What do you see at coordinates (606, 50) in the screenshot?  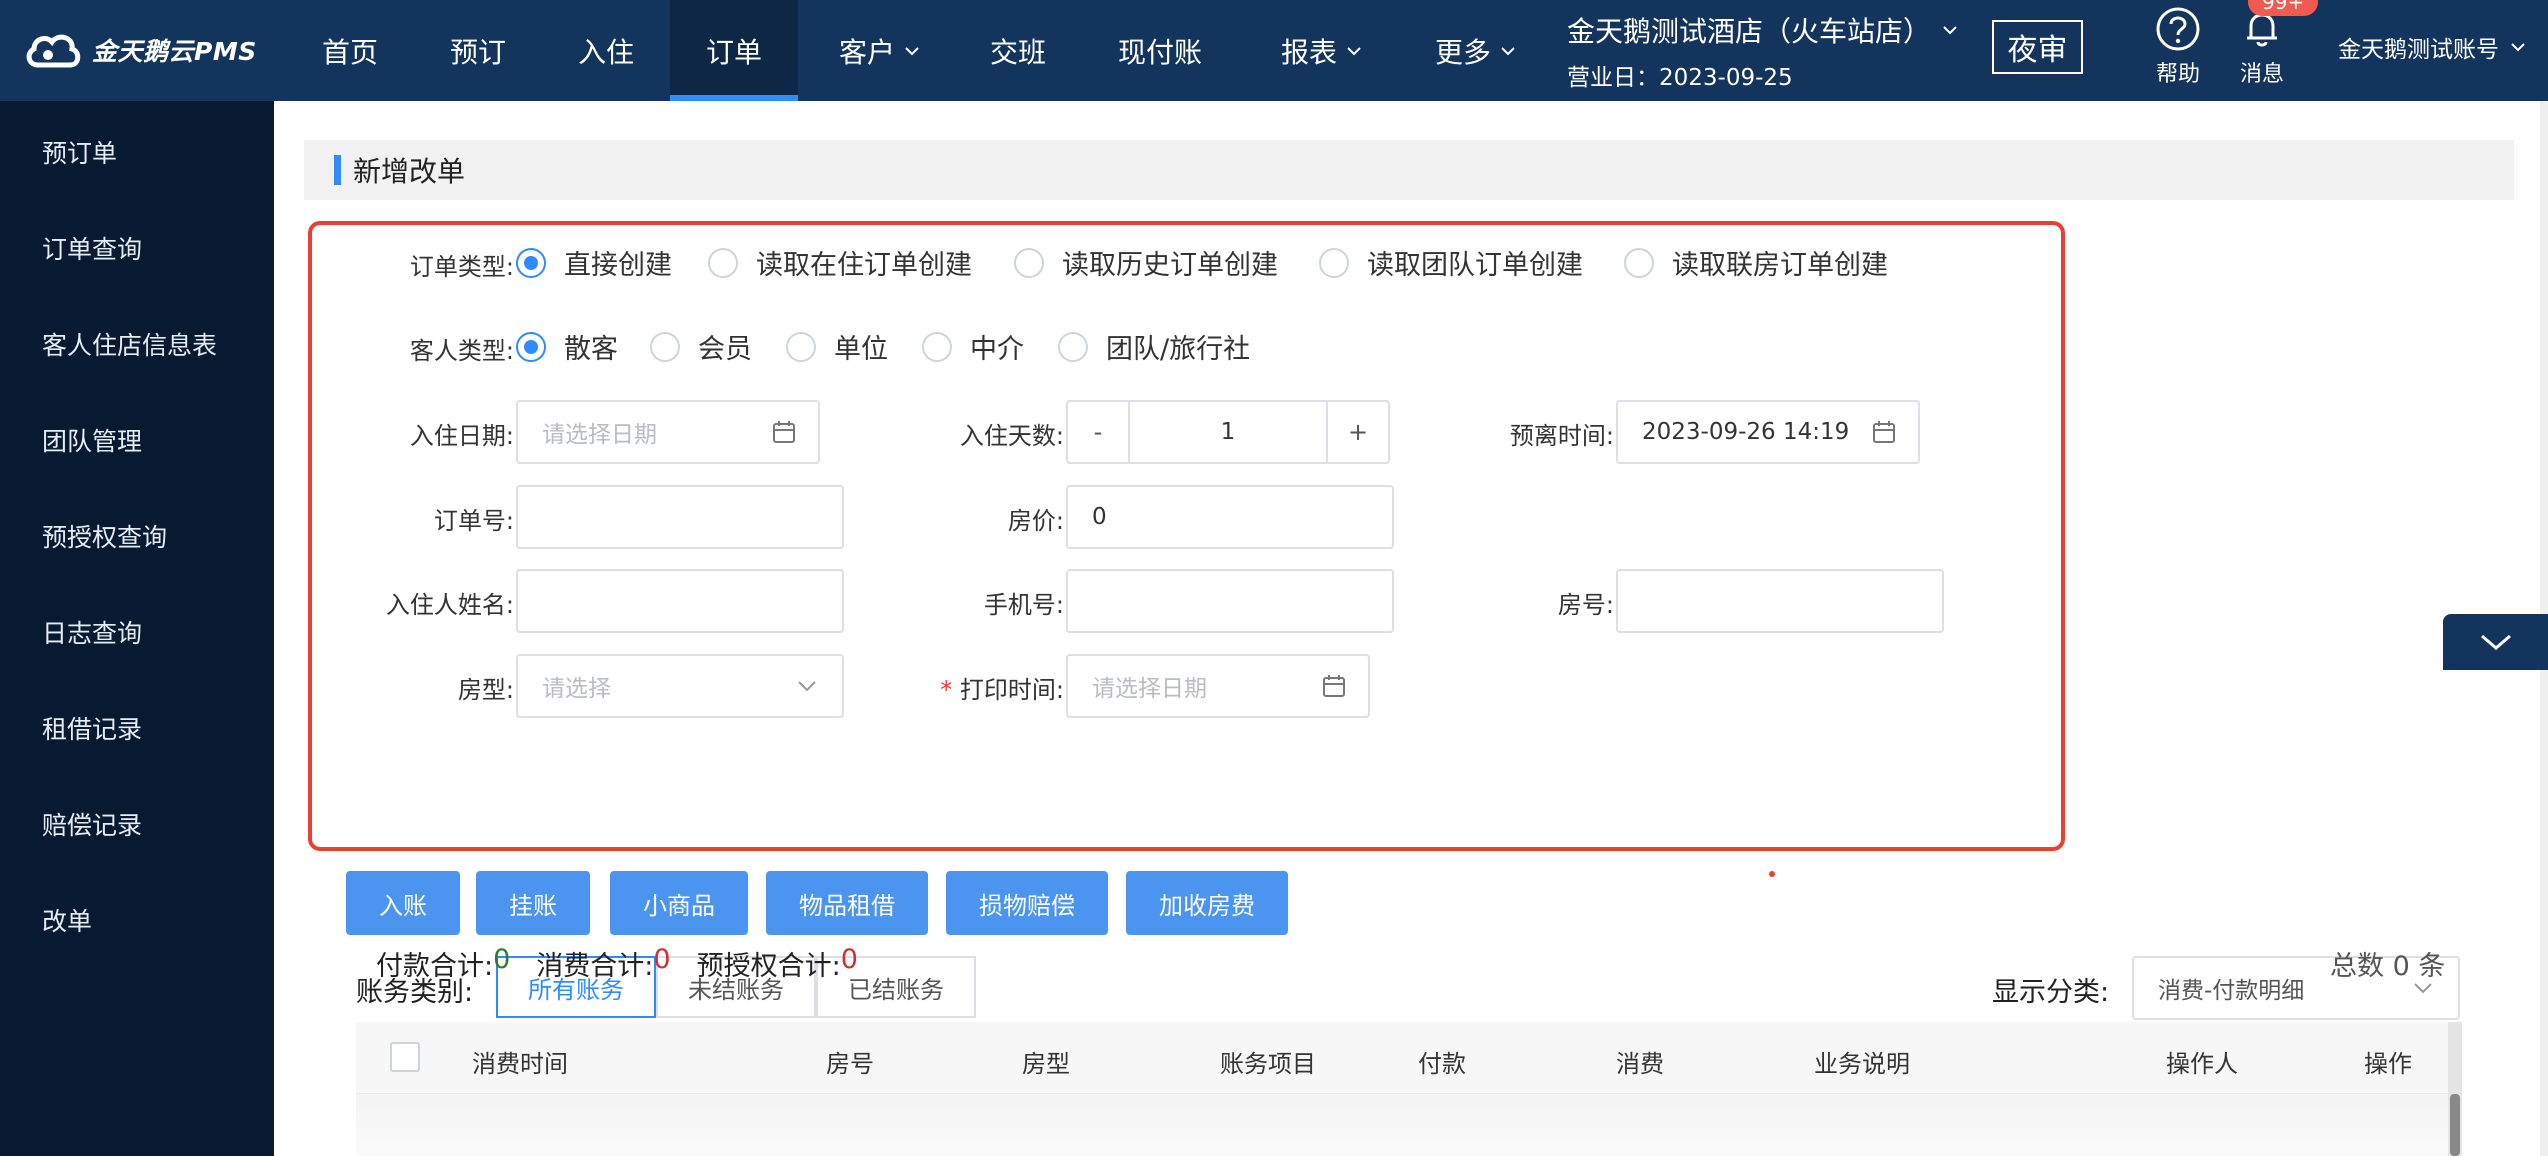 I see `nav-checkin: 入住` at bounding box center [606, 50].